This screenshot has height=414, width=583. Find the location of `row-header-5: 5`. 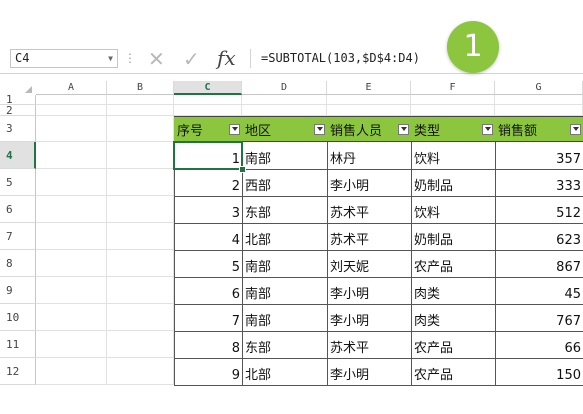

row-header-5: 5 is located at coordinates (18, 182).